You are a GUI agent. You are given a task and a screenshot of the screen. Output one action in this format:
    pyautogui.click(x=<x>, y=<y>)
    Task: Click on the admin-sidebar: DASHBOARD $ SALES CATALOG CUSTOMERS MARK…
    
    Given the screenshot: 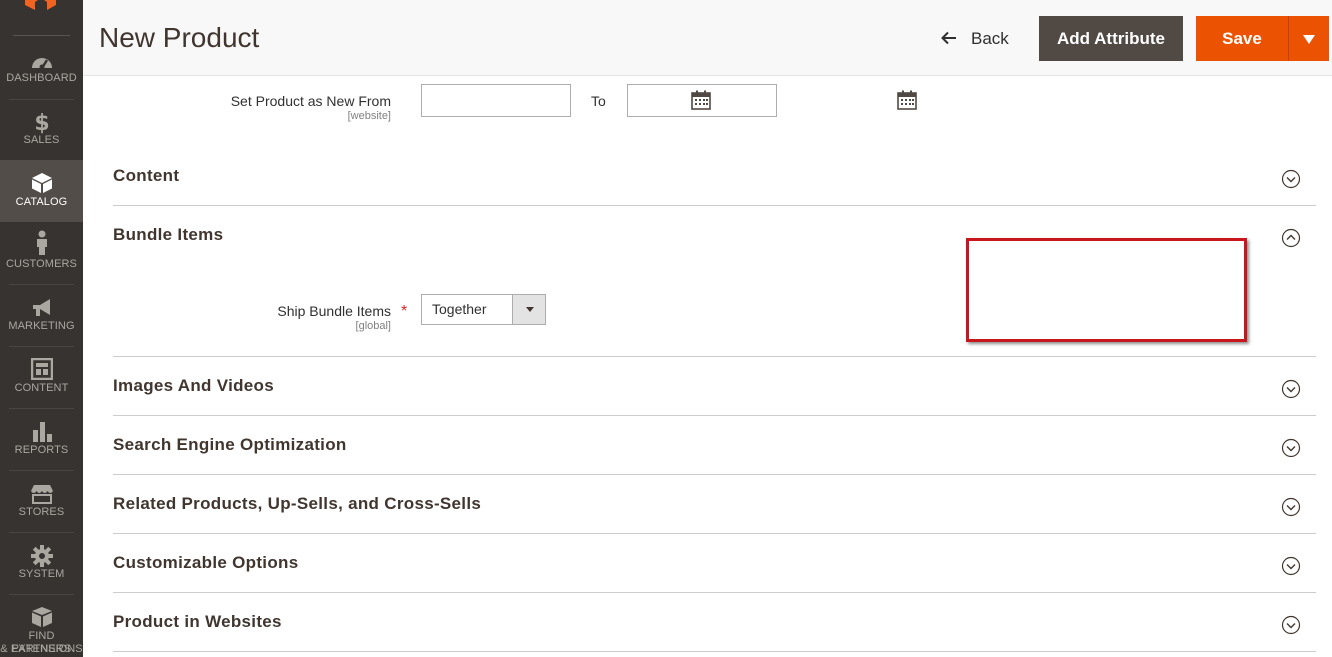 What is the action you would take?
    pyautogui.click(x=41, y=328)
    